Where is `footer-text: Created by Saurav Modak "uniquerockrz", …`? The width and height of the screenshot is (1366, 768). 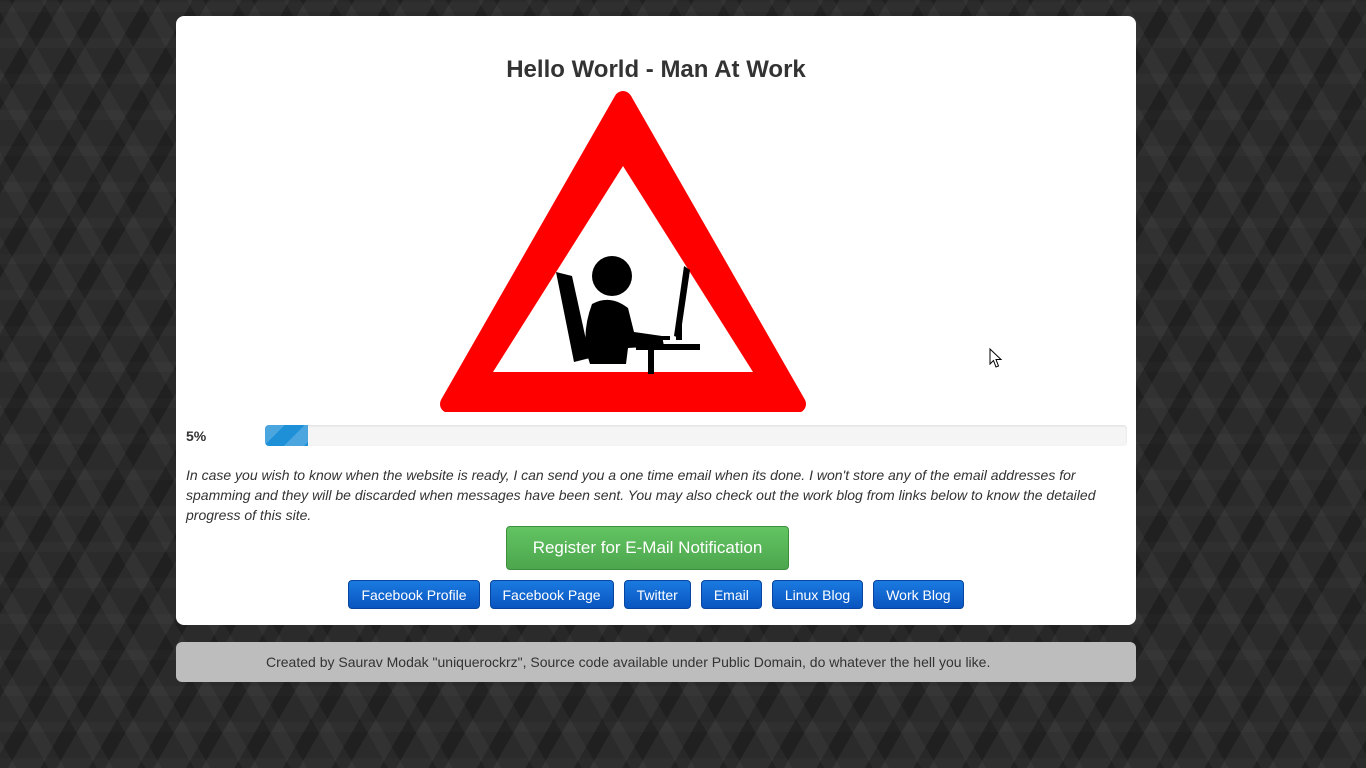
footer-text: Created by Saurav Modak "uniquerockrz", … is located at coordinates (628, 662).